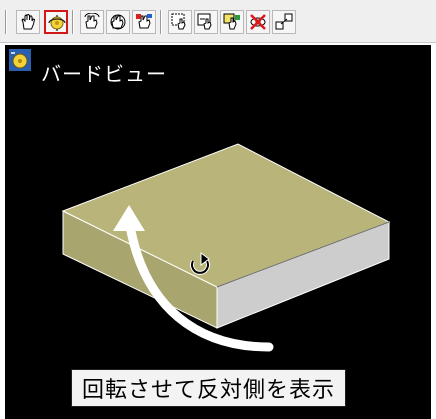  I want to click on clipping-plane-icon, so click(258, 22).